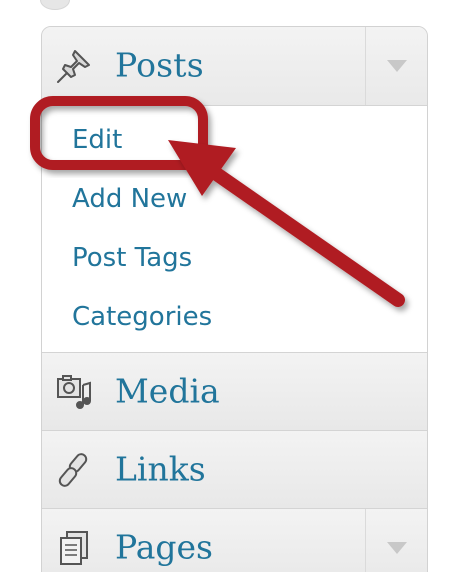 The height and width of the screenshot is (572, 467). I want to click on submenu-item-edit: Edit, so click(234, 139).